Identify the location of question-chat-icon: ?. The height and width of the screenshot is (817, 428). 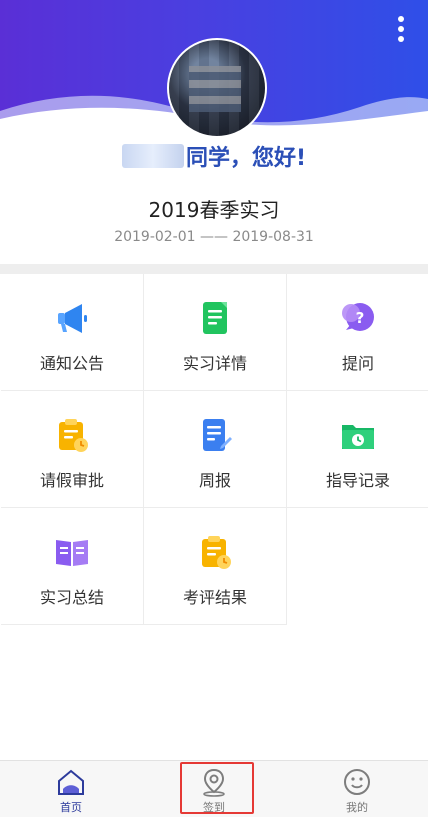
(358, 317).